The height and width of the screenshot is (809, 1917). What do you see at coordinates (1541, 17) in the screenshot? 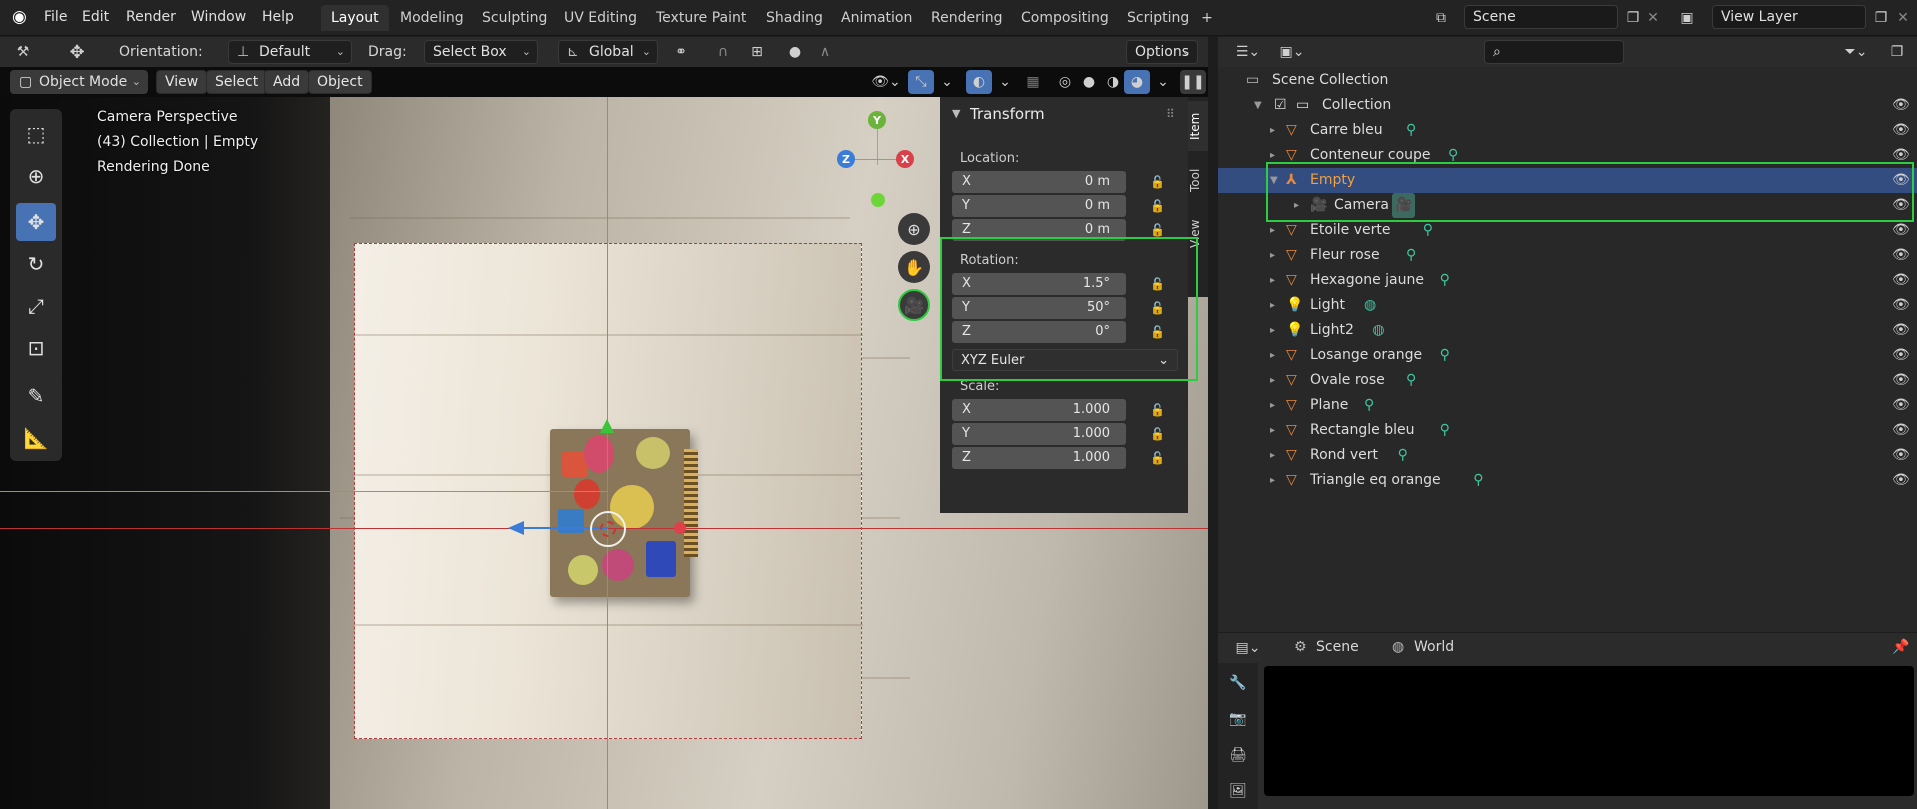
I see `scene-name-field: Scene` at bounding box center [1541, 17].